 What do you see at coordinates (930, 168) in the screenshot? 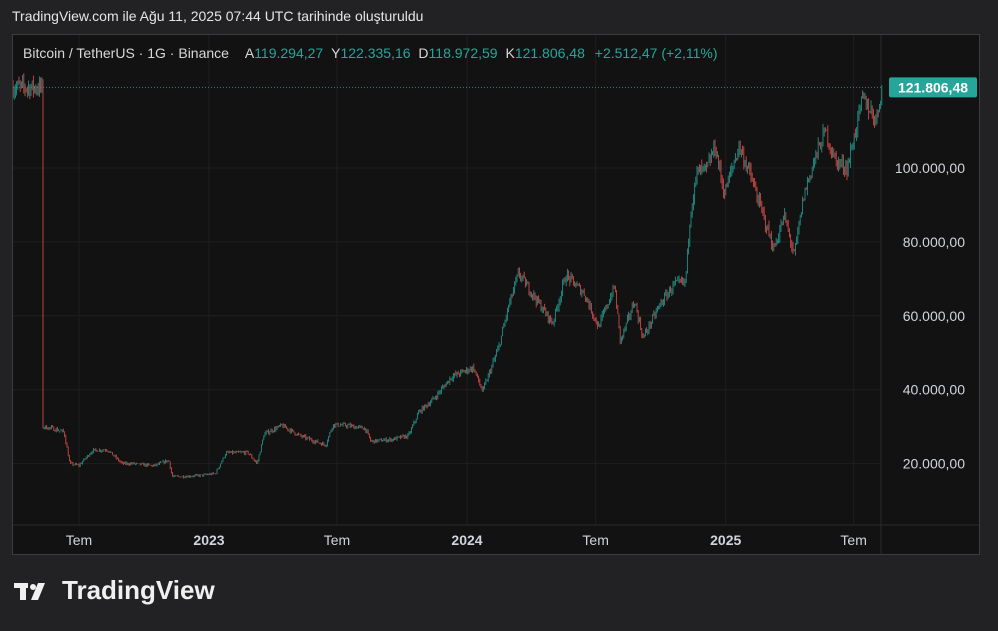
I see `y-tick-label: 100.000,00` at bounding box center [930, 168].